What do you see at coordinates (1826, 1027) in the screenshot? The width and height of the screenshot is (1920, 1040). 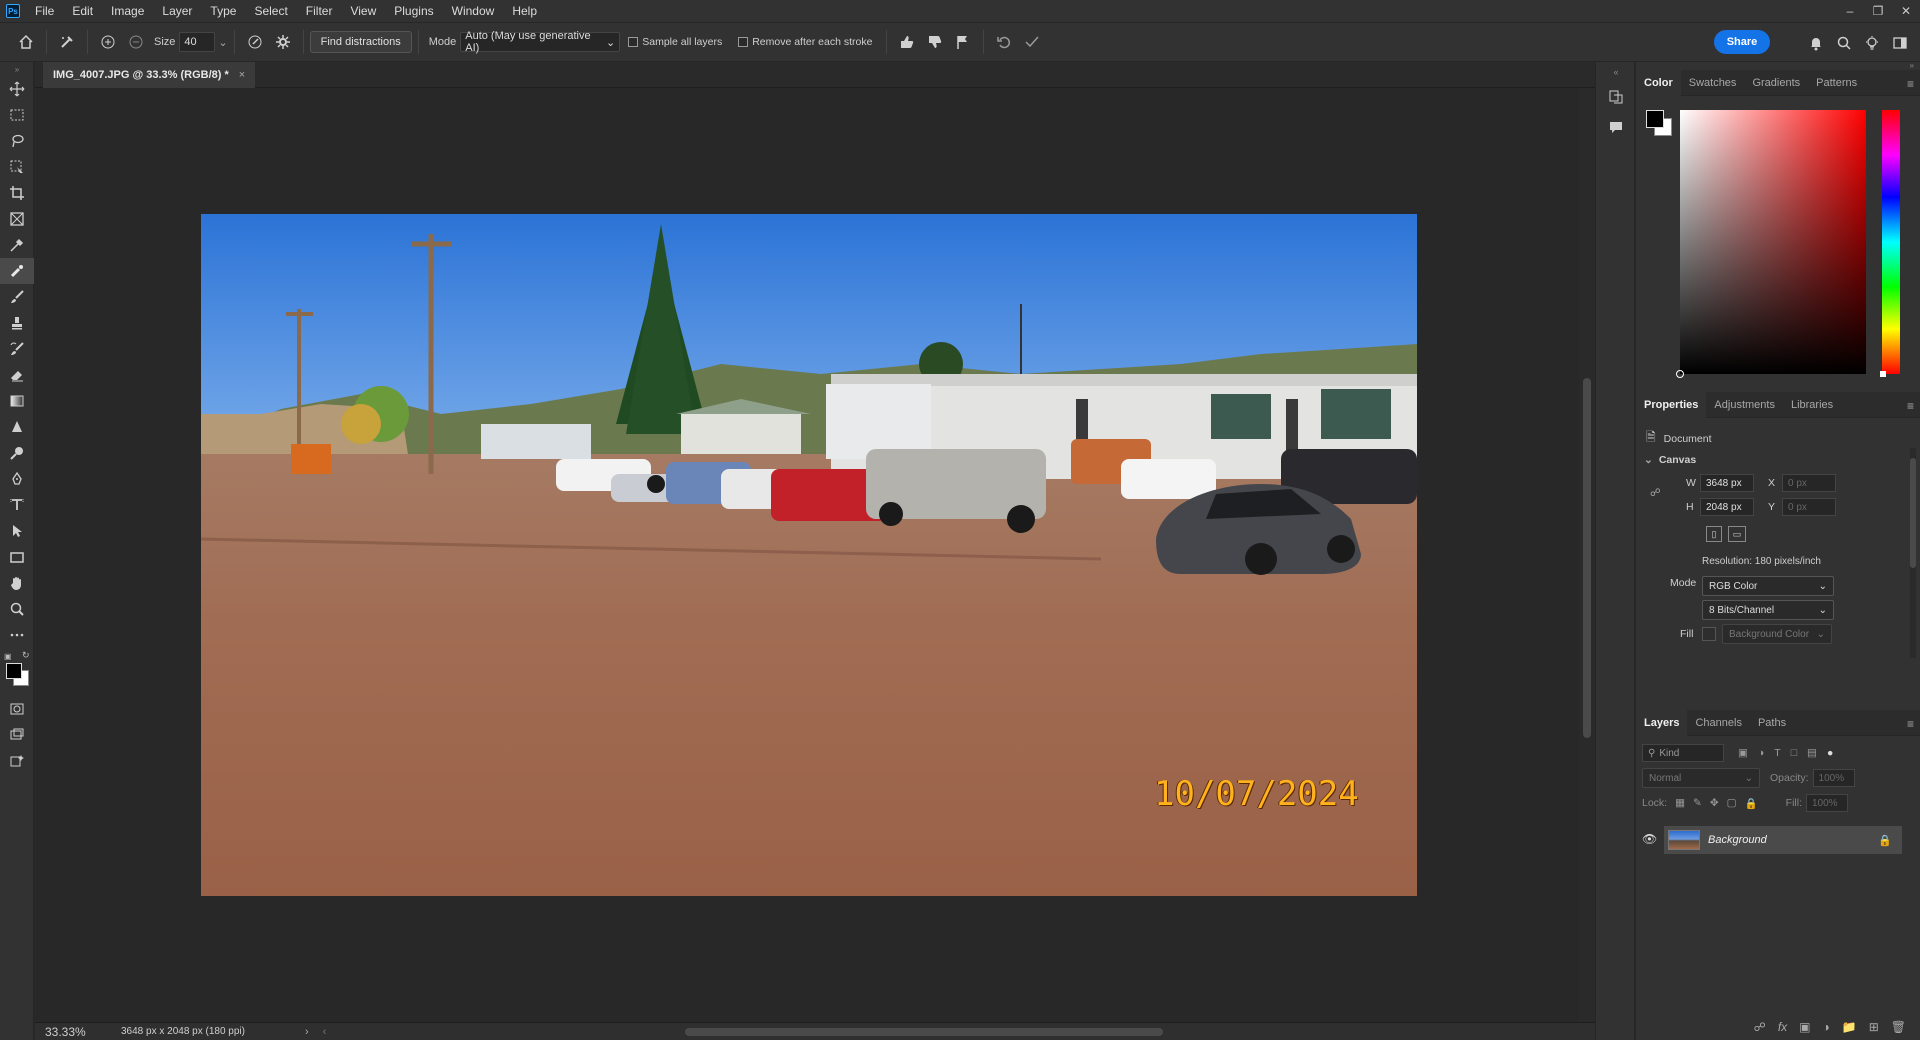 I see `adjustment-layer-icon: ◑` at bounding box center [1826, 1027].